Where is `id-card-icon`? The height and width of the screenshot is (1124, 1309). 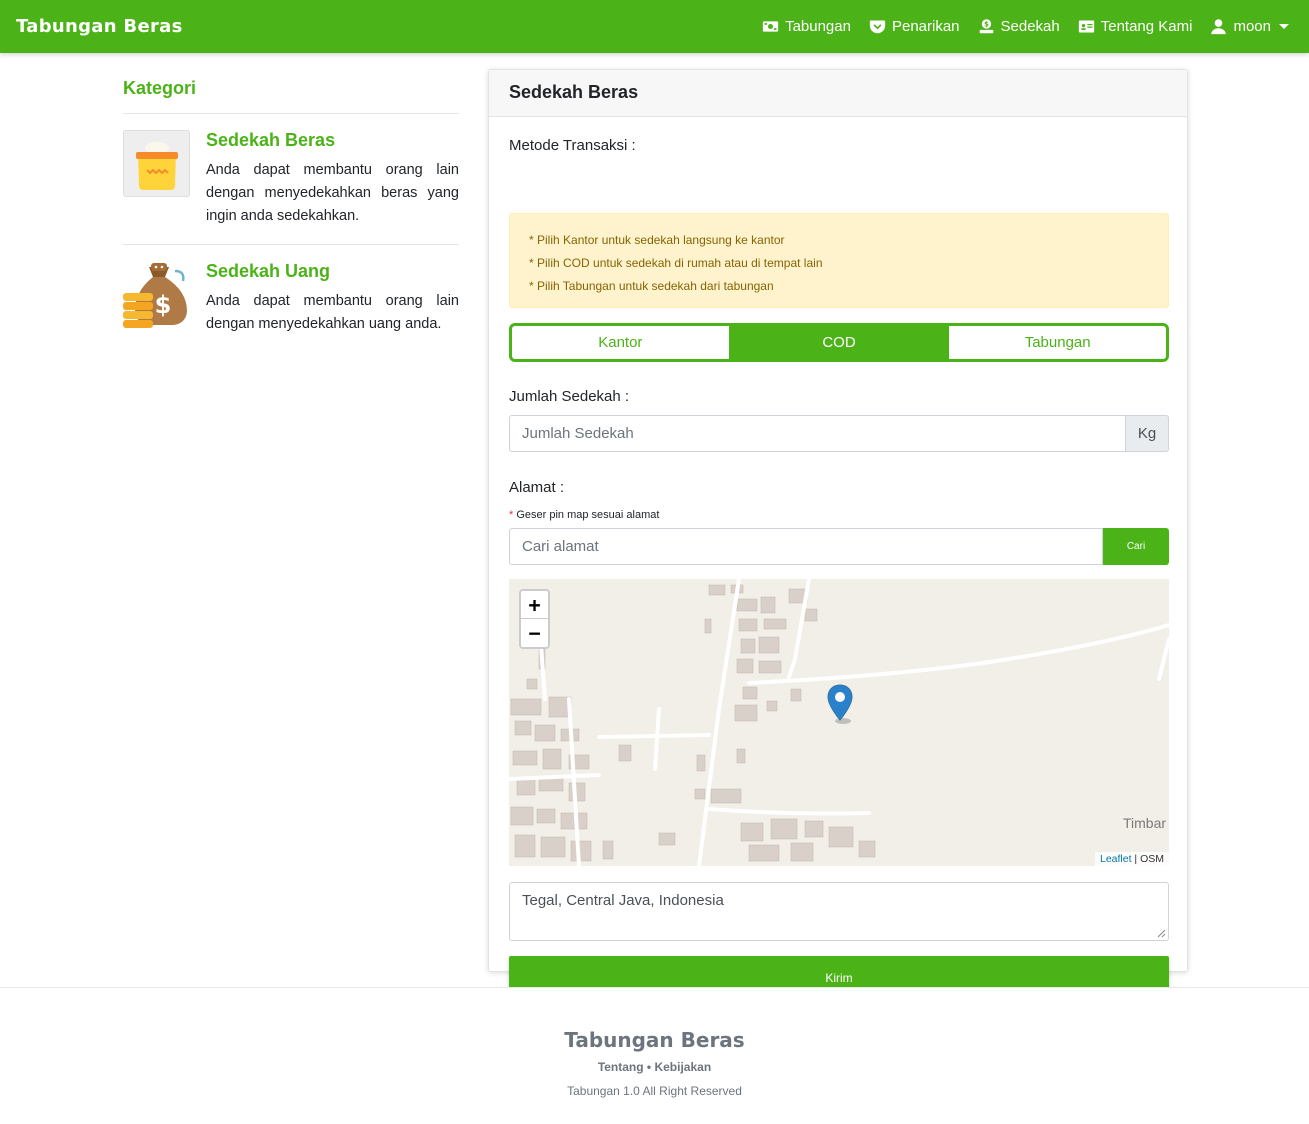
id-card-icon is located at coordinates (1086, 26).